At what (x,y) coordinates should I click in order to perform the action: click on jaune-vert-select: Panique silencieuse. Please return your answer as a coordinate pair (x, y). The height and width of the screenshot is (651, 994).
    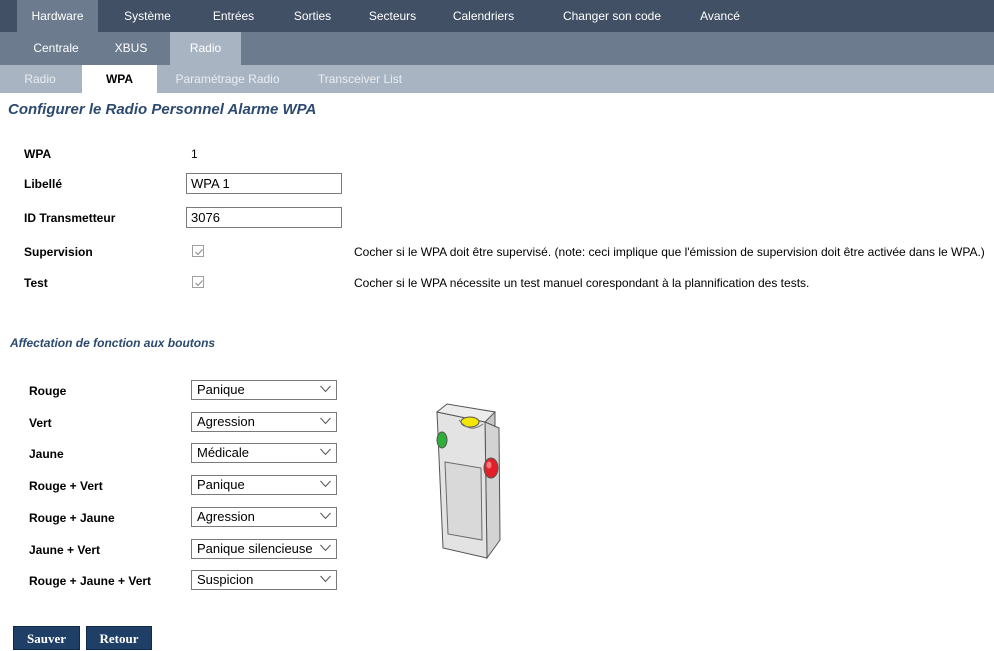
    Looking at the image, I should click on (264, 549).